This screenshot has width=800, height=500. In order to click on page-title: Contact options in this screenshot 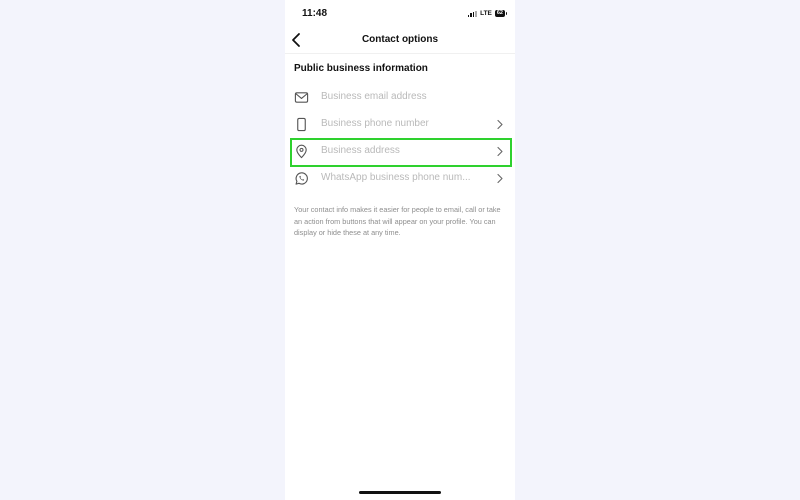, I will do `click(400, 39)`.